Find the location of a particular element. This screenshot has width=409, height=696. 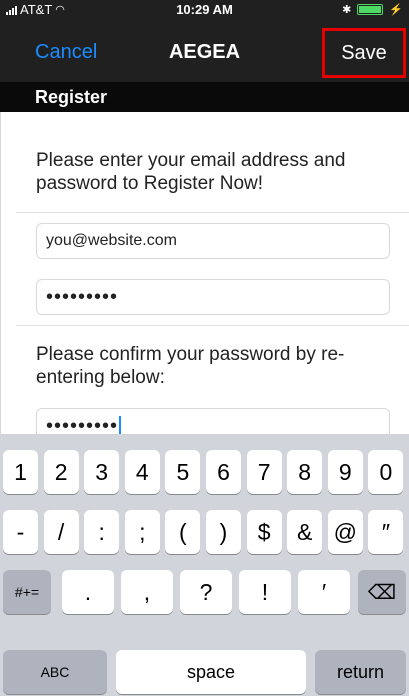

space-key: space is located at coordinates (211, 672).